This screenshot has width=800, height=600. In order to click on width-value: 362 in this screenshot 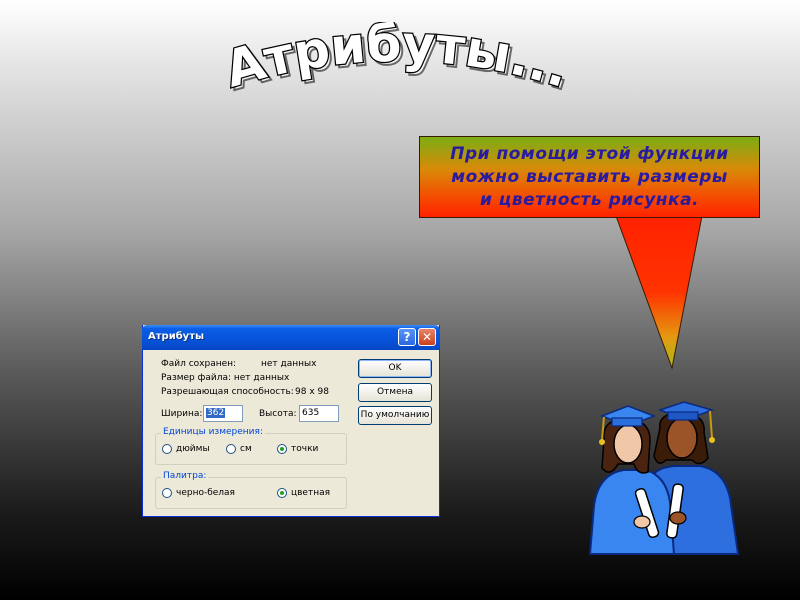, I will do `click(216, 413)`.